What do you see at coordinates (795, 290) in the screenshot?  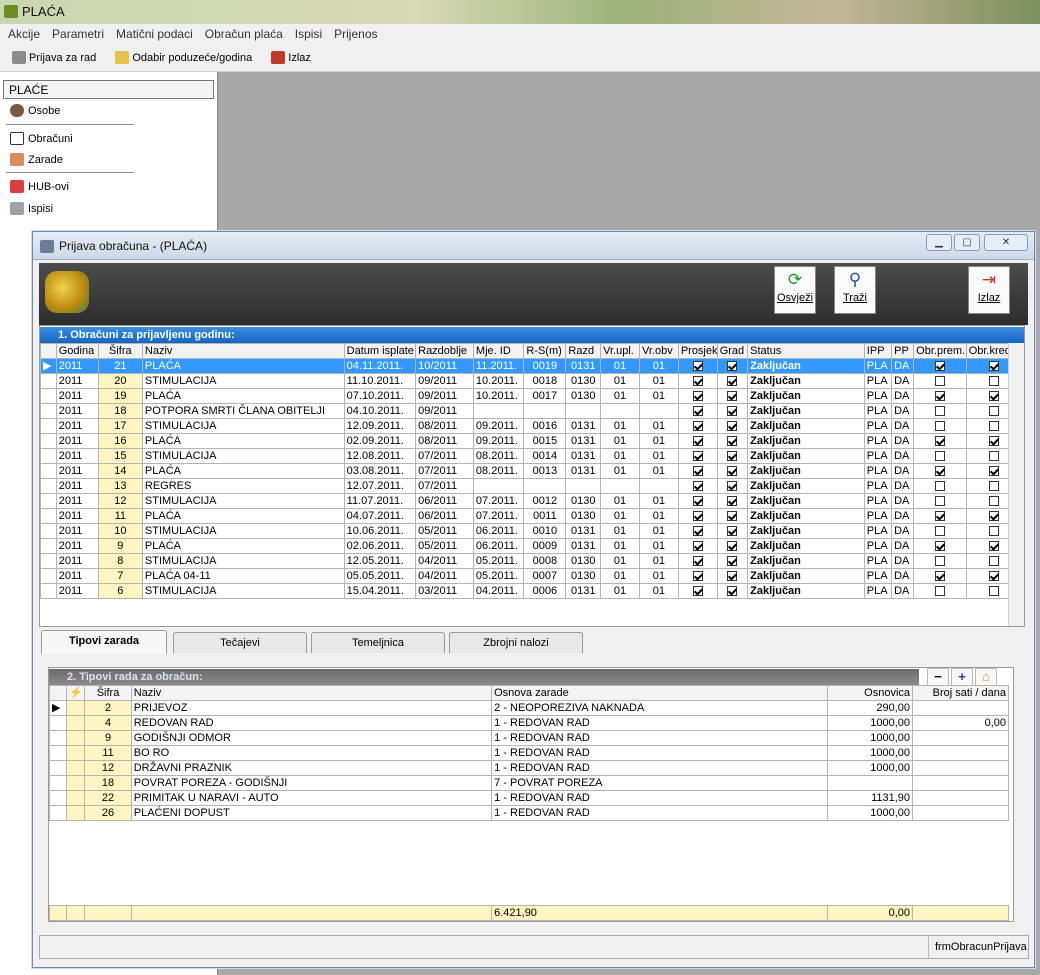 I see `osvjezi-button: ⟳ Osvježi` at bounding box center [795, 290].